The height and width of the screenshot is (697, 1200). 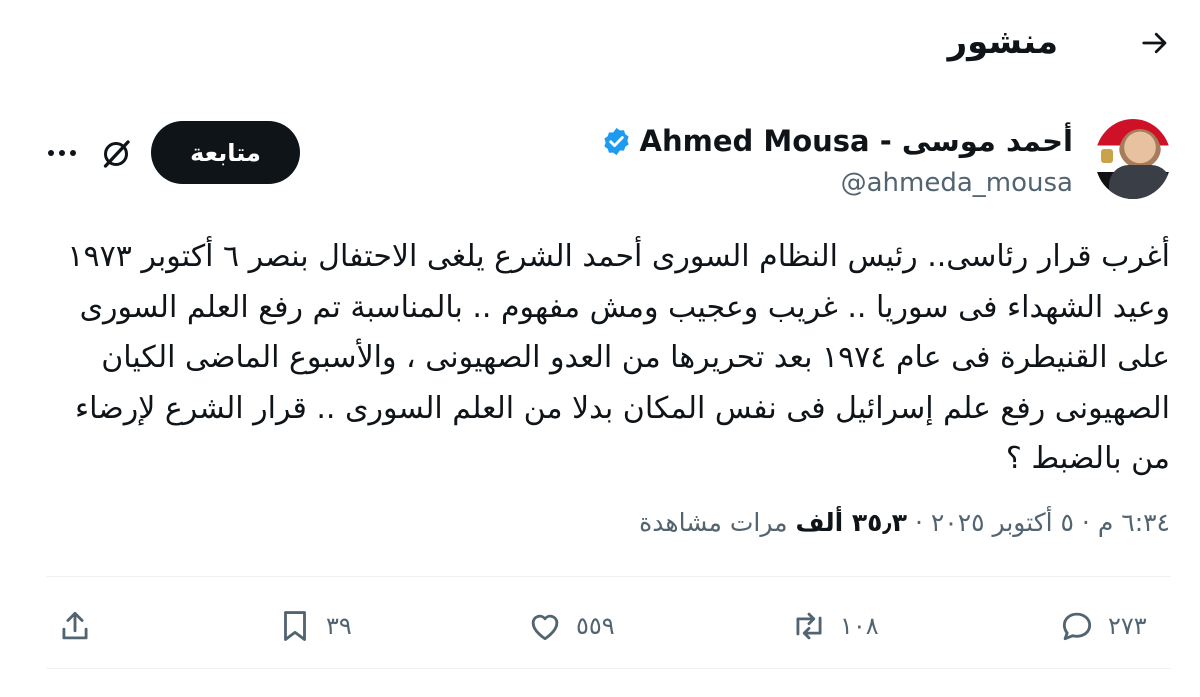 I want to click on tweet-date: ٥ أكتوبر ٢٠٢٥, so click(x=1002, y=522).